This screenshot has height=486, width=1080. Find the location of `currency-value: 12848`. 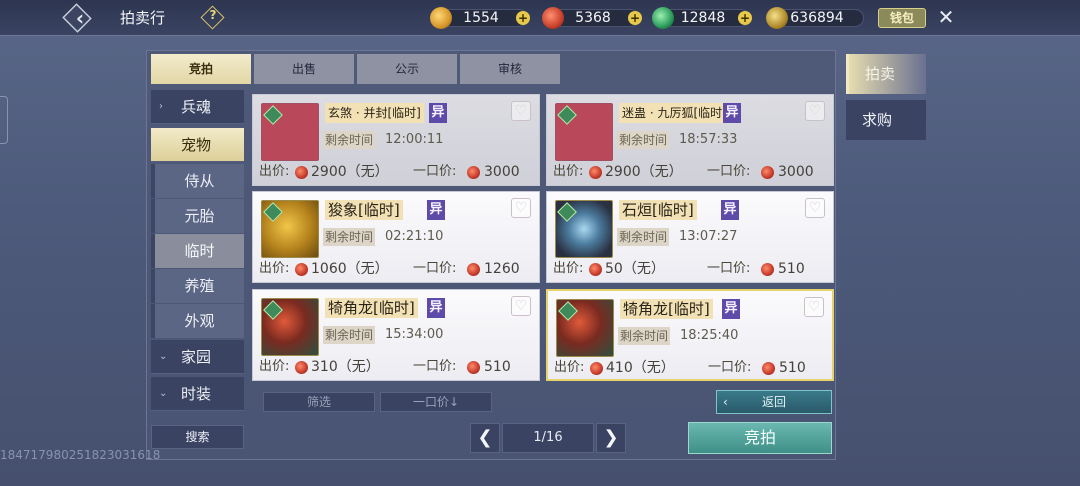

currency-value: 12848 is located at coordinates (703, 18).